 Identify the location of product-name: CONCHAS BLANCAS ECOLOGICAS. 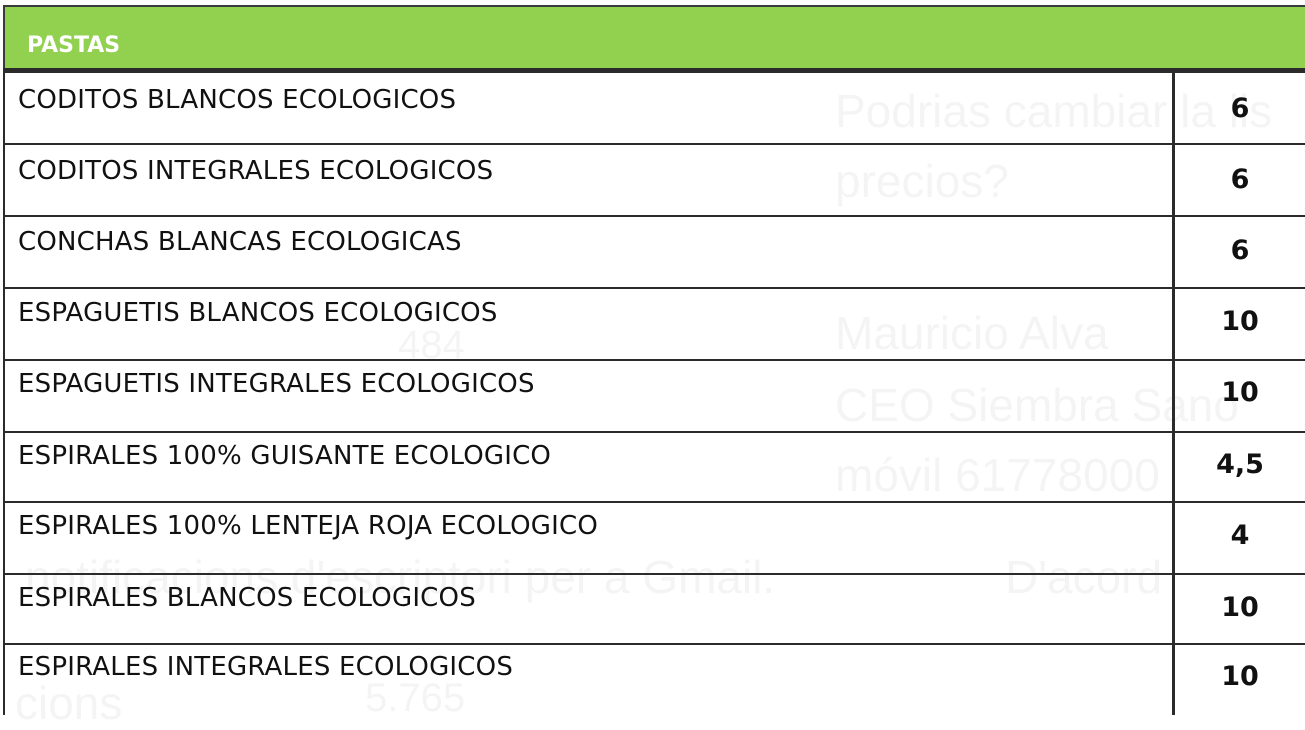
(240, 242).